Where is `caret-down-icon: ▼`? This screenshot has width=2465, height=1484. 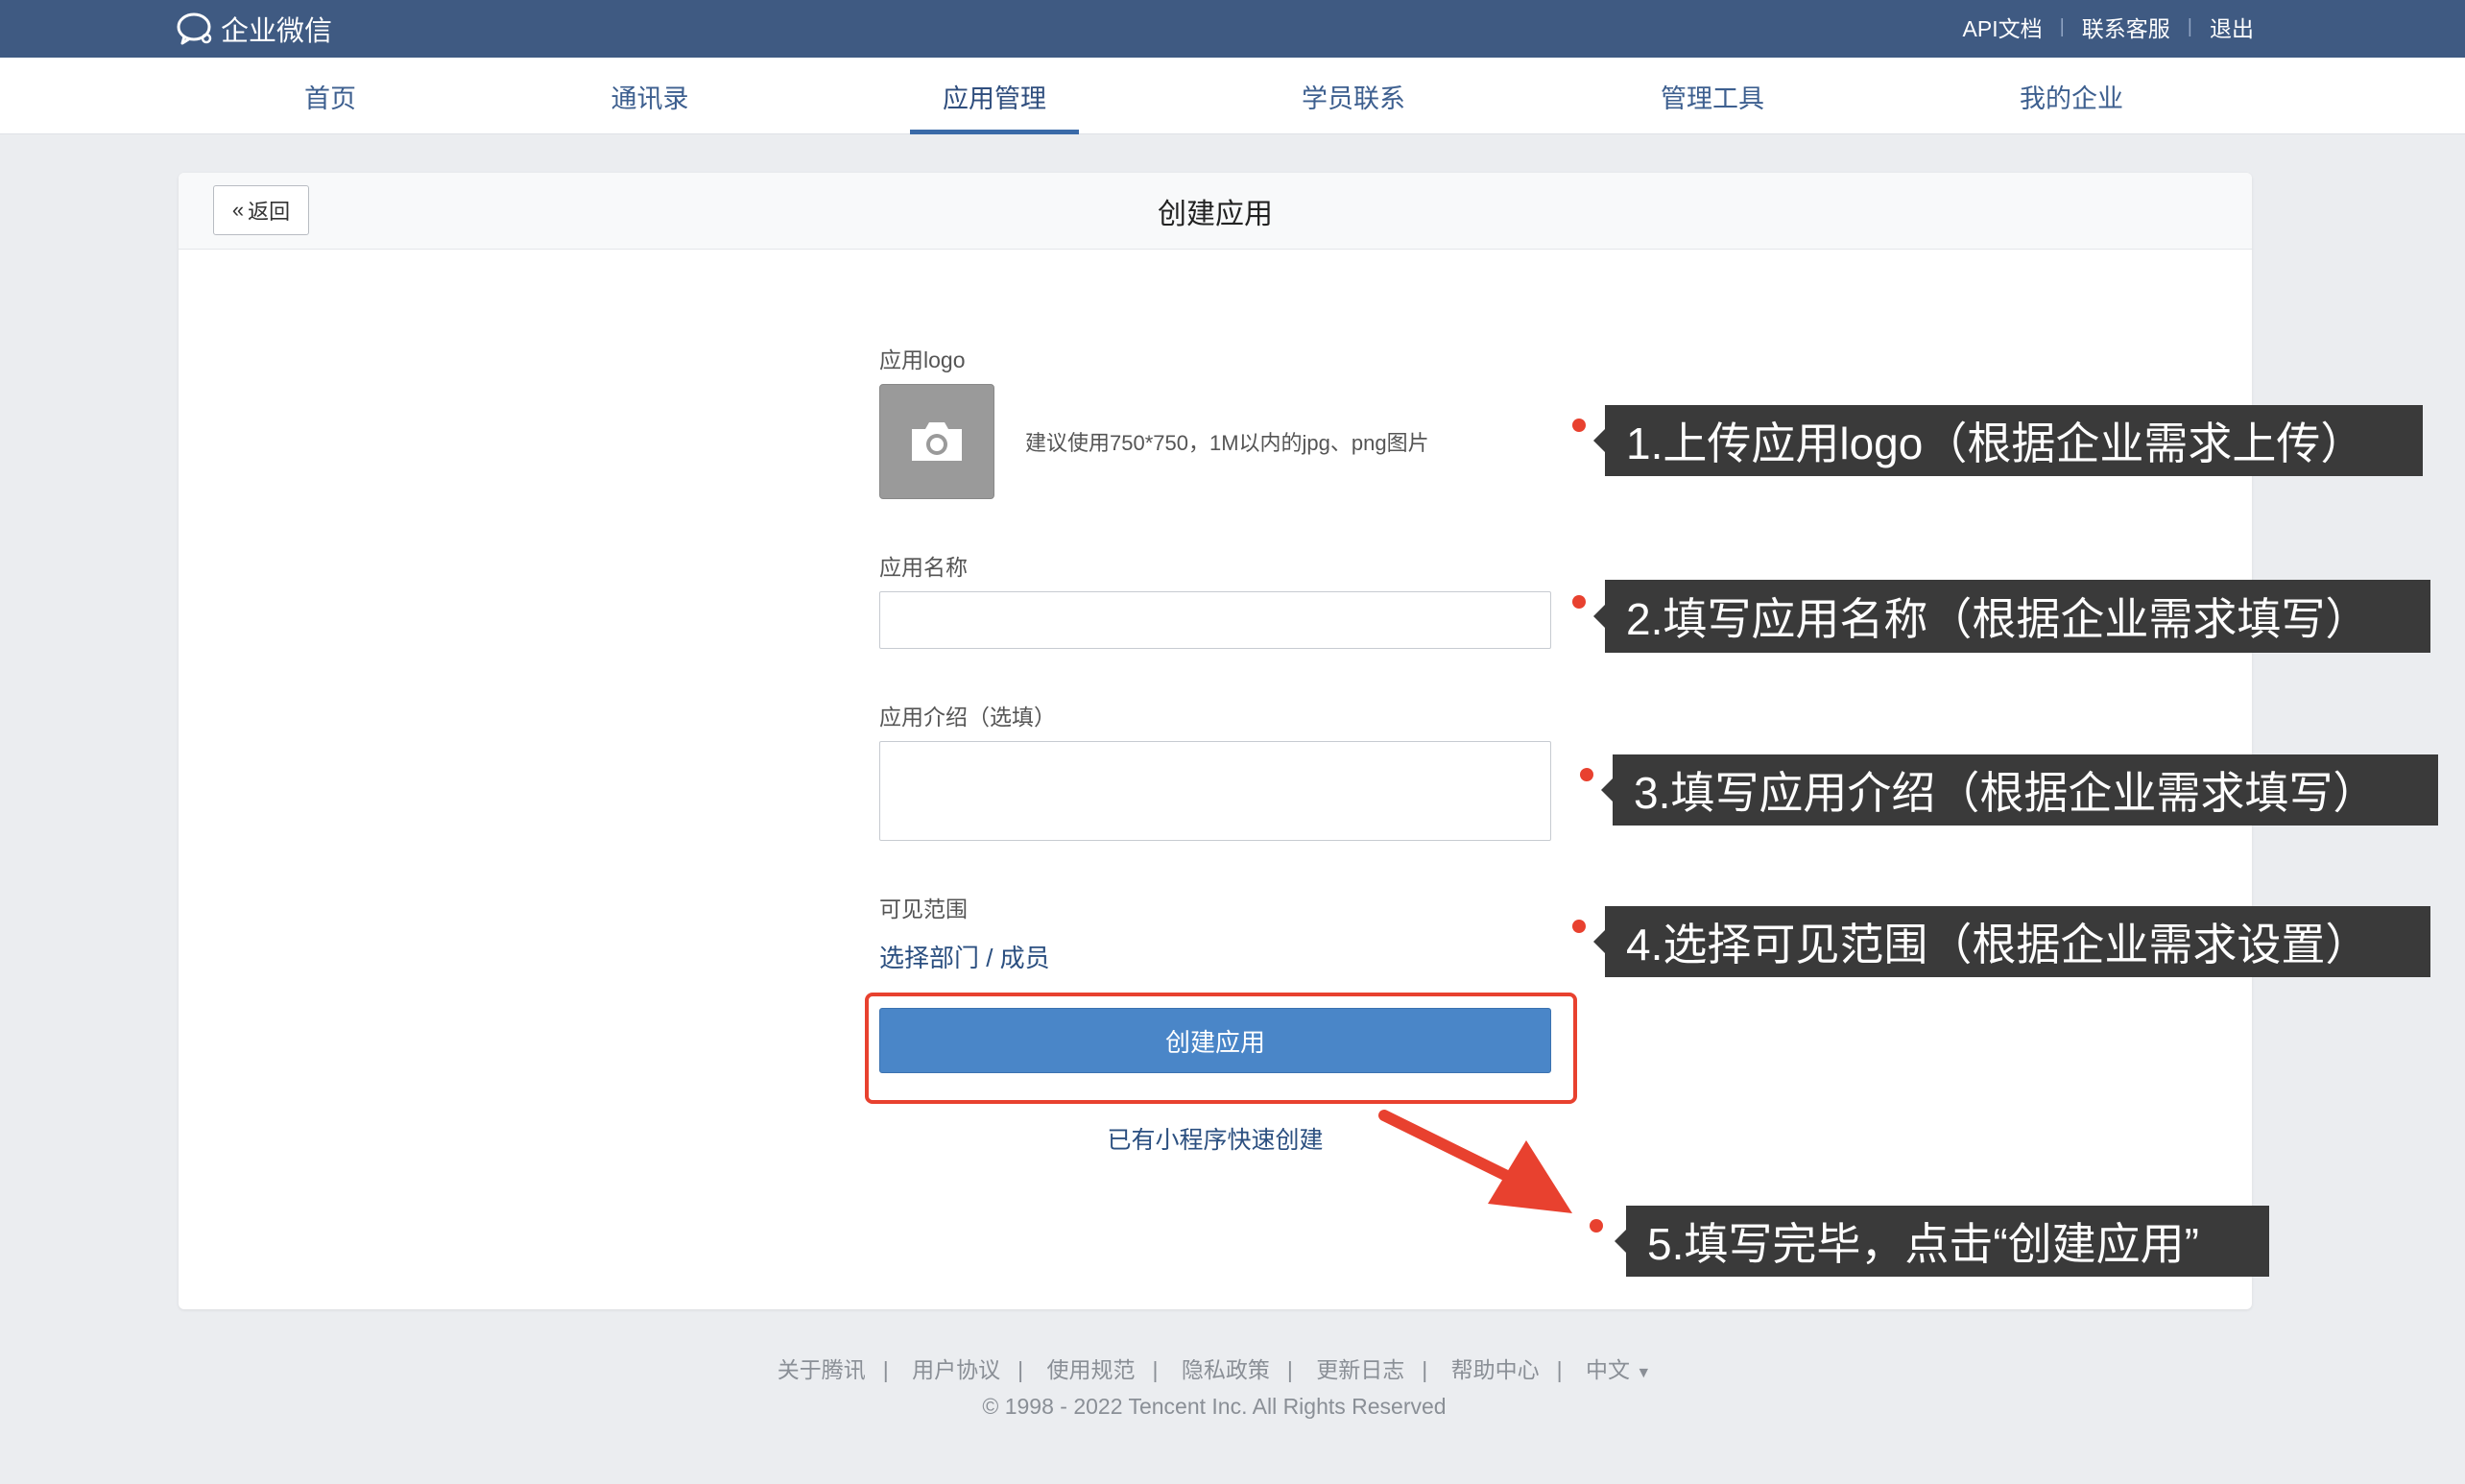
caret-down-icon: ▼ is located at coordinates (1644, 1373).